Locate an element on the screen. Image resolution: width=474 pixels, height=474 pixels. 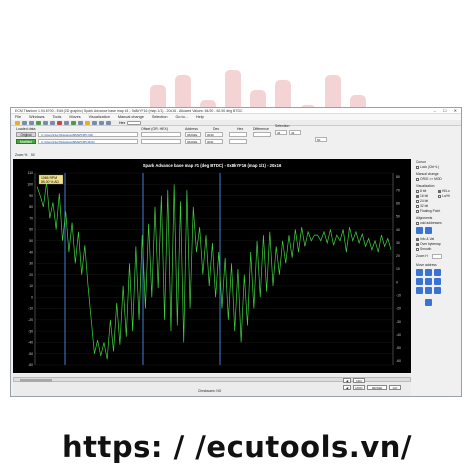
mod-label: MOD is located at coordinates (359, 387).